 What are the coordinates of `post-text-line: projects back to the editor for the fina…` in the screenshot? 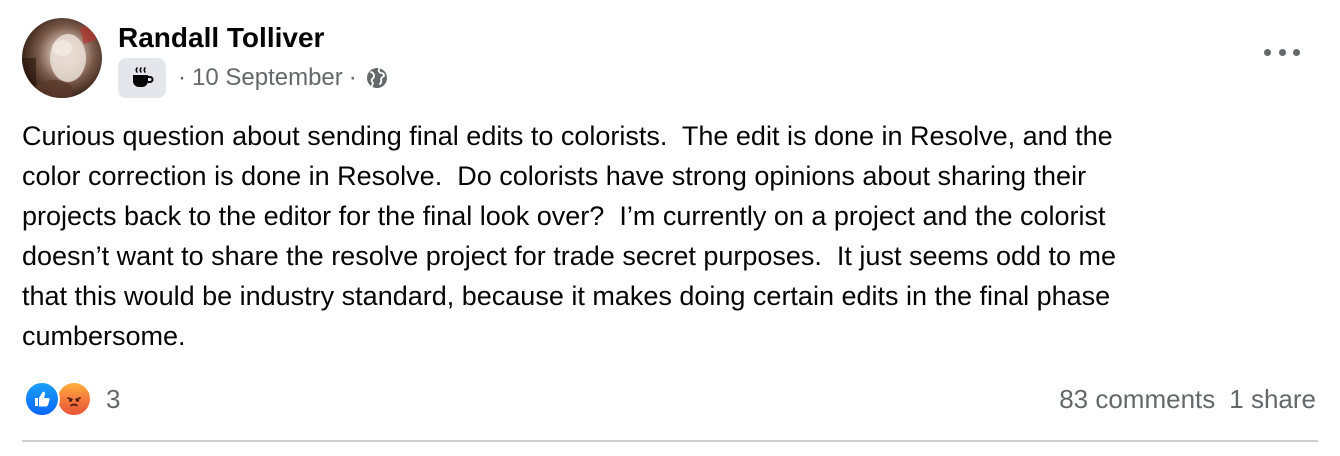 It's located at (564, 216).